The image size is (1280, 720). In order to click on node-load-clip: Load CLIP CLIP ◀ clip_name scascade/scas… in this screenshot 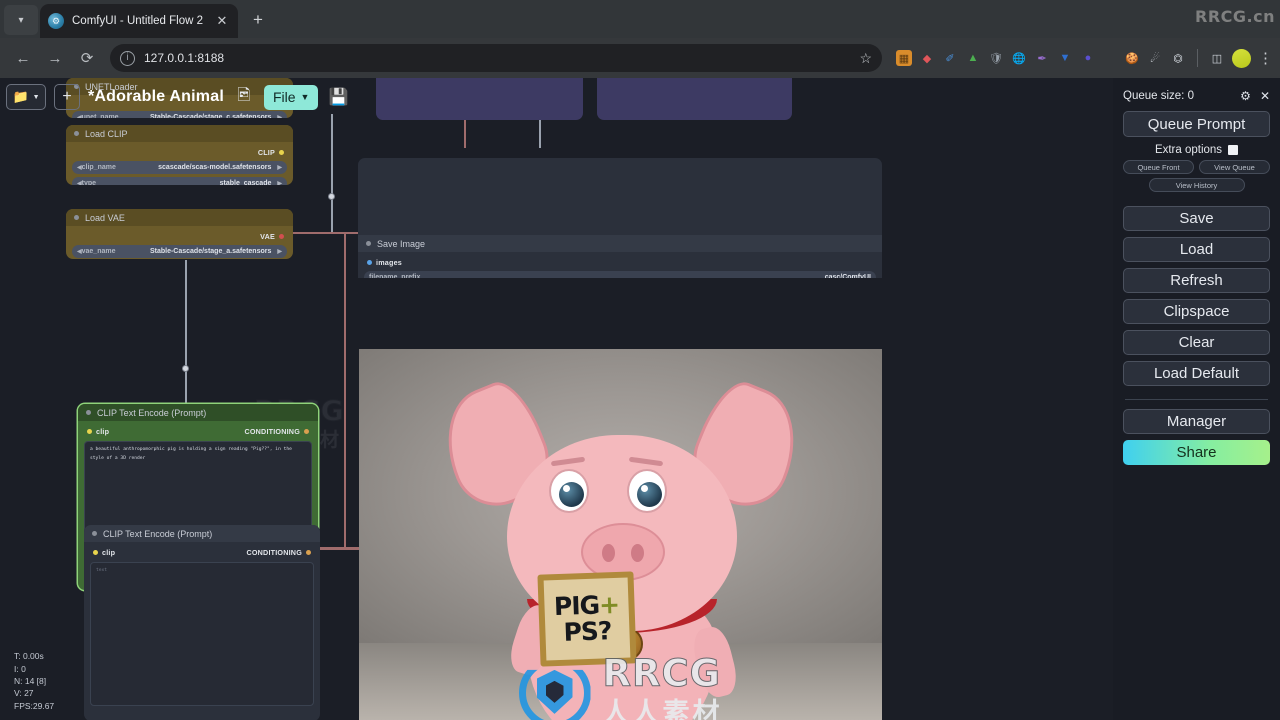, I will do `click(179, 155)`.